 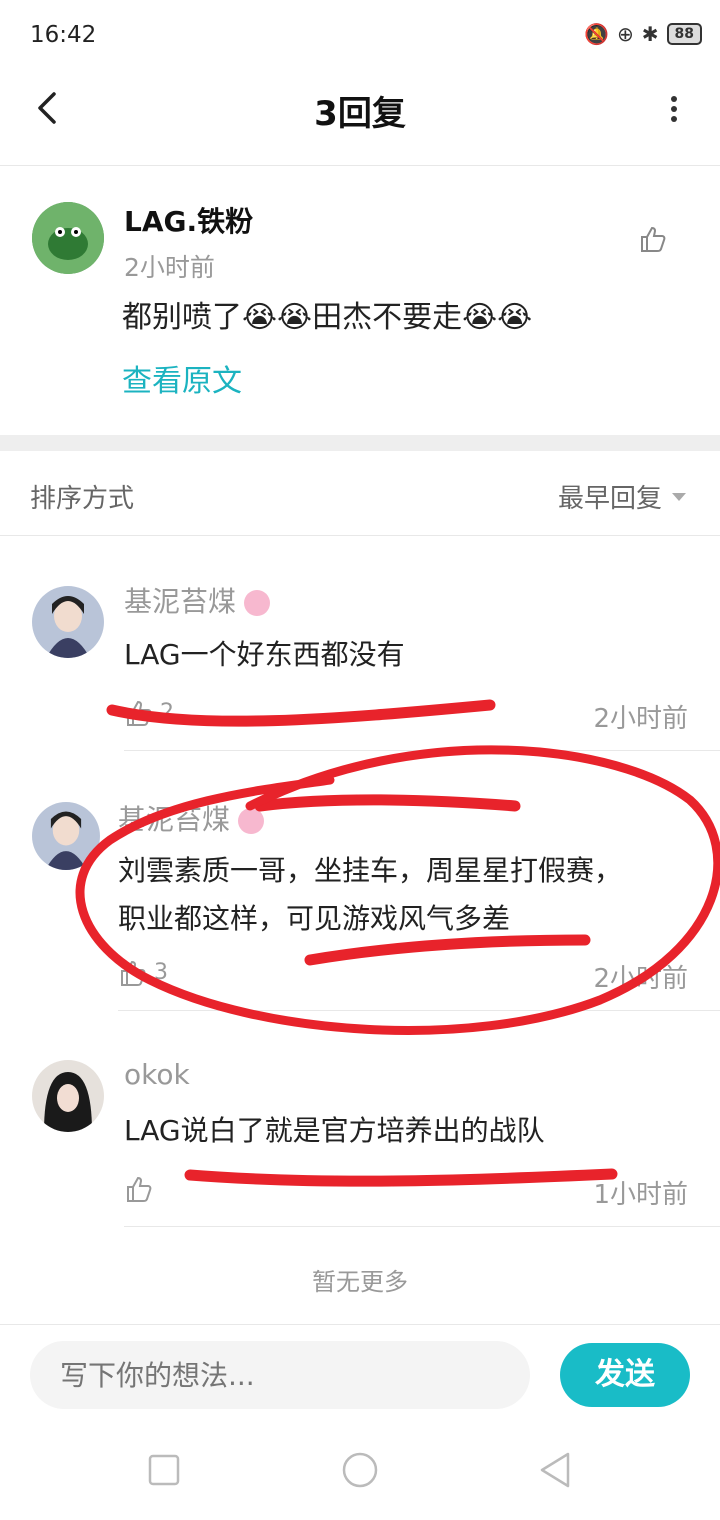 I want to click on comment-input, so click(x=280, y=1375).